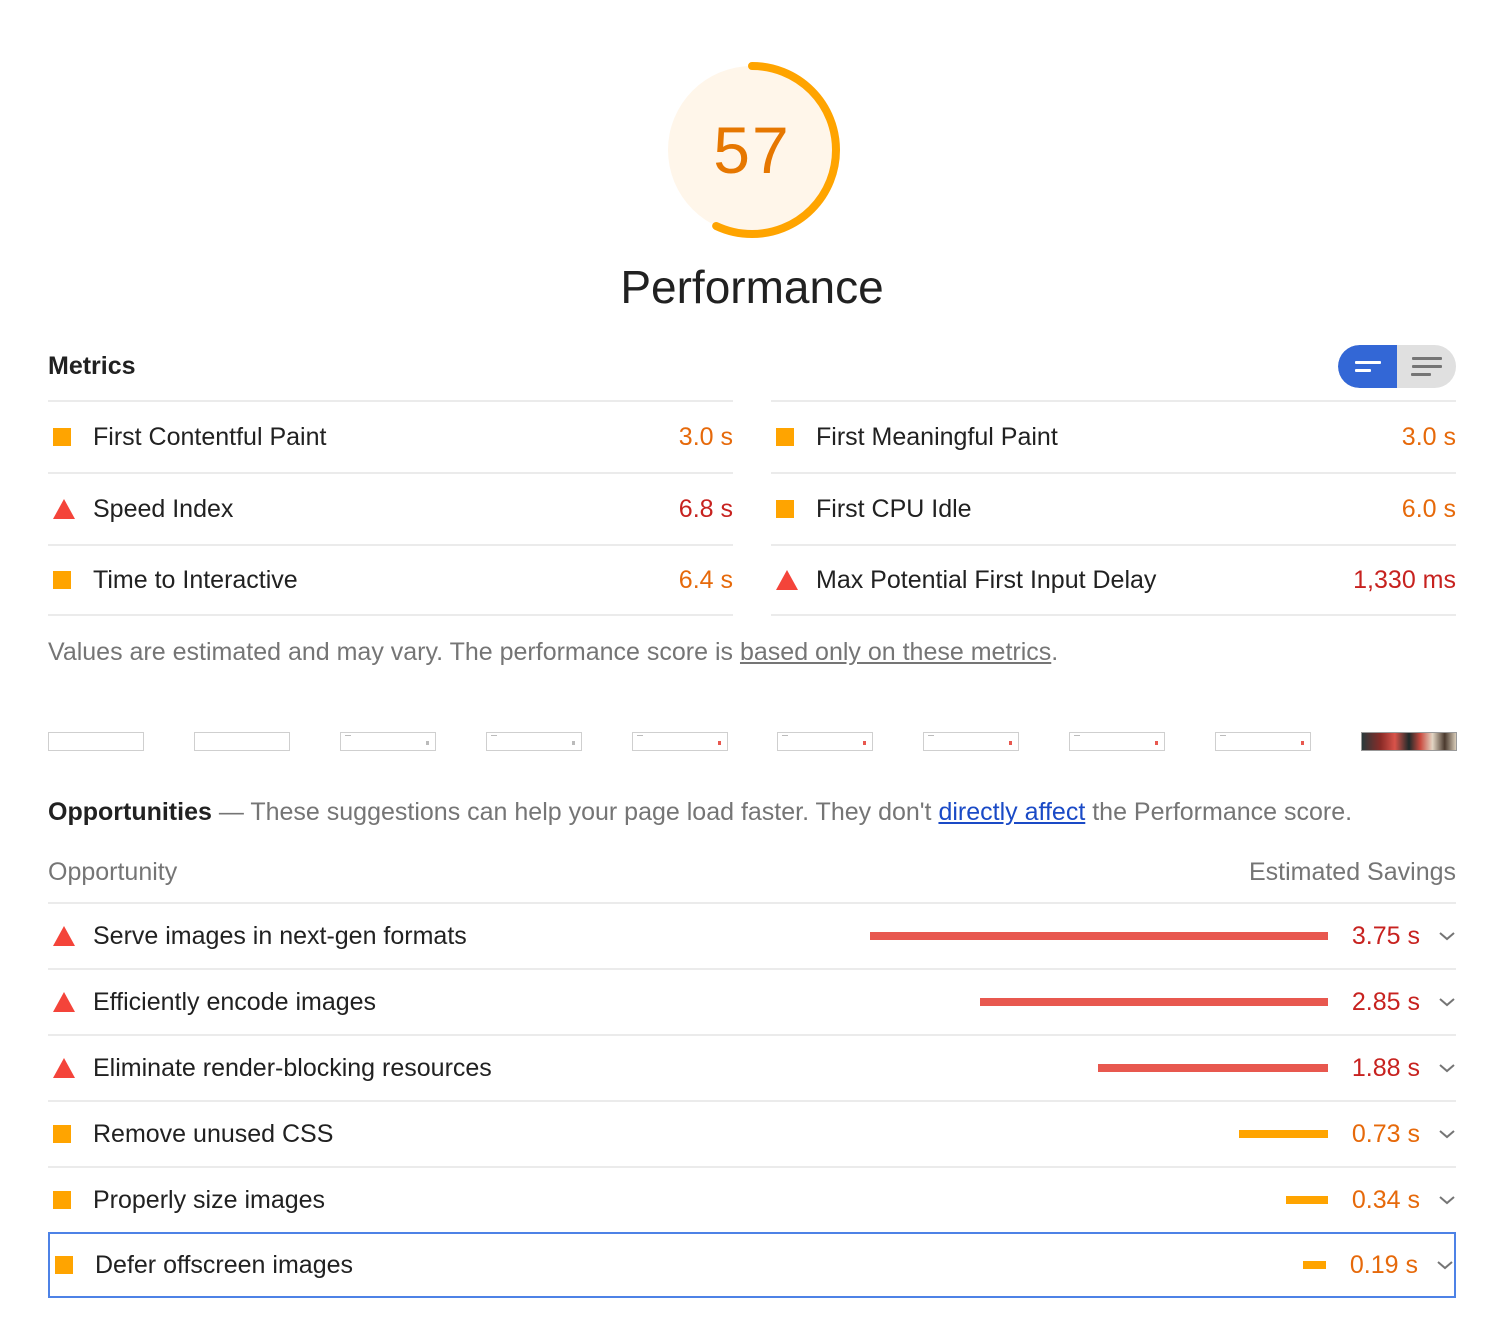  Describe the element at coordinates (752, 287) in the screenshot. I see `gauge-title: Performance` at that location.